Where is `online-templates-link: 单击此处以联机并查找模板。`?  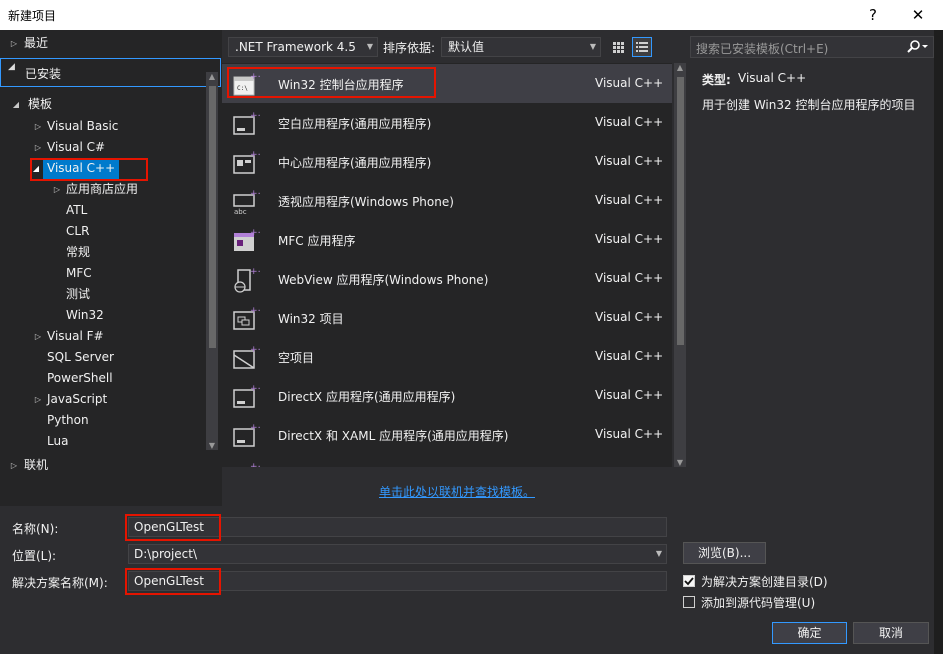
online-templates-link: 单击此处以联机并查找模板。 is located at coordinates (457, 491).